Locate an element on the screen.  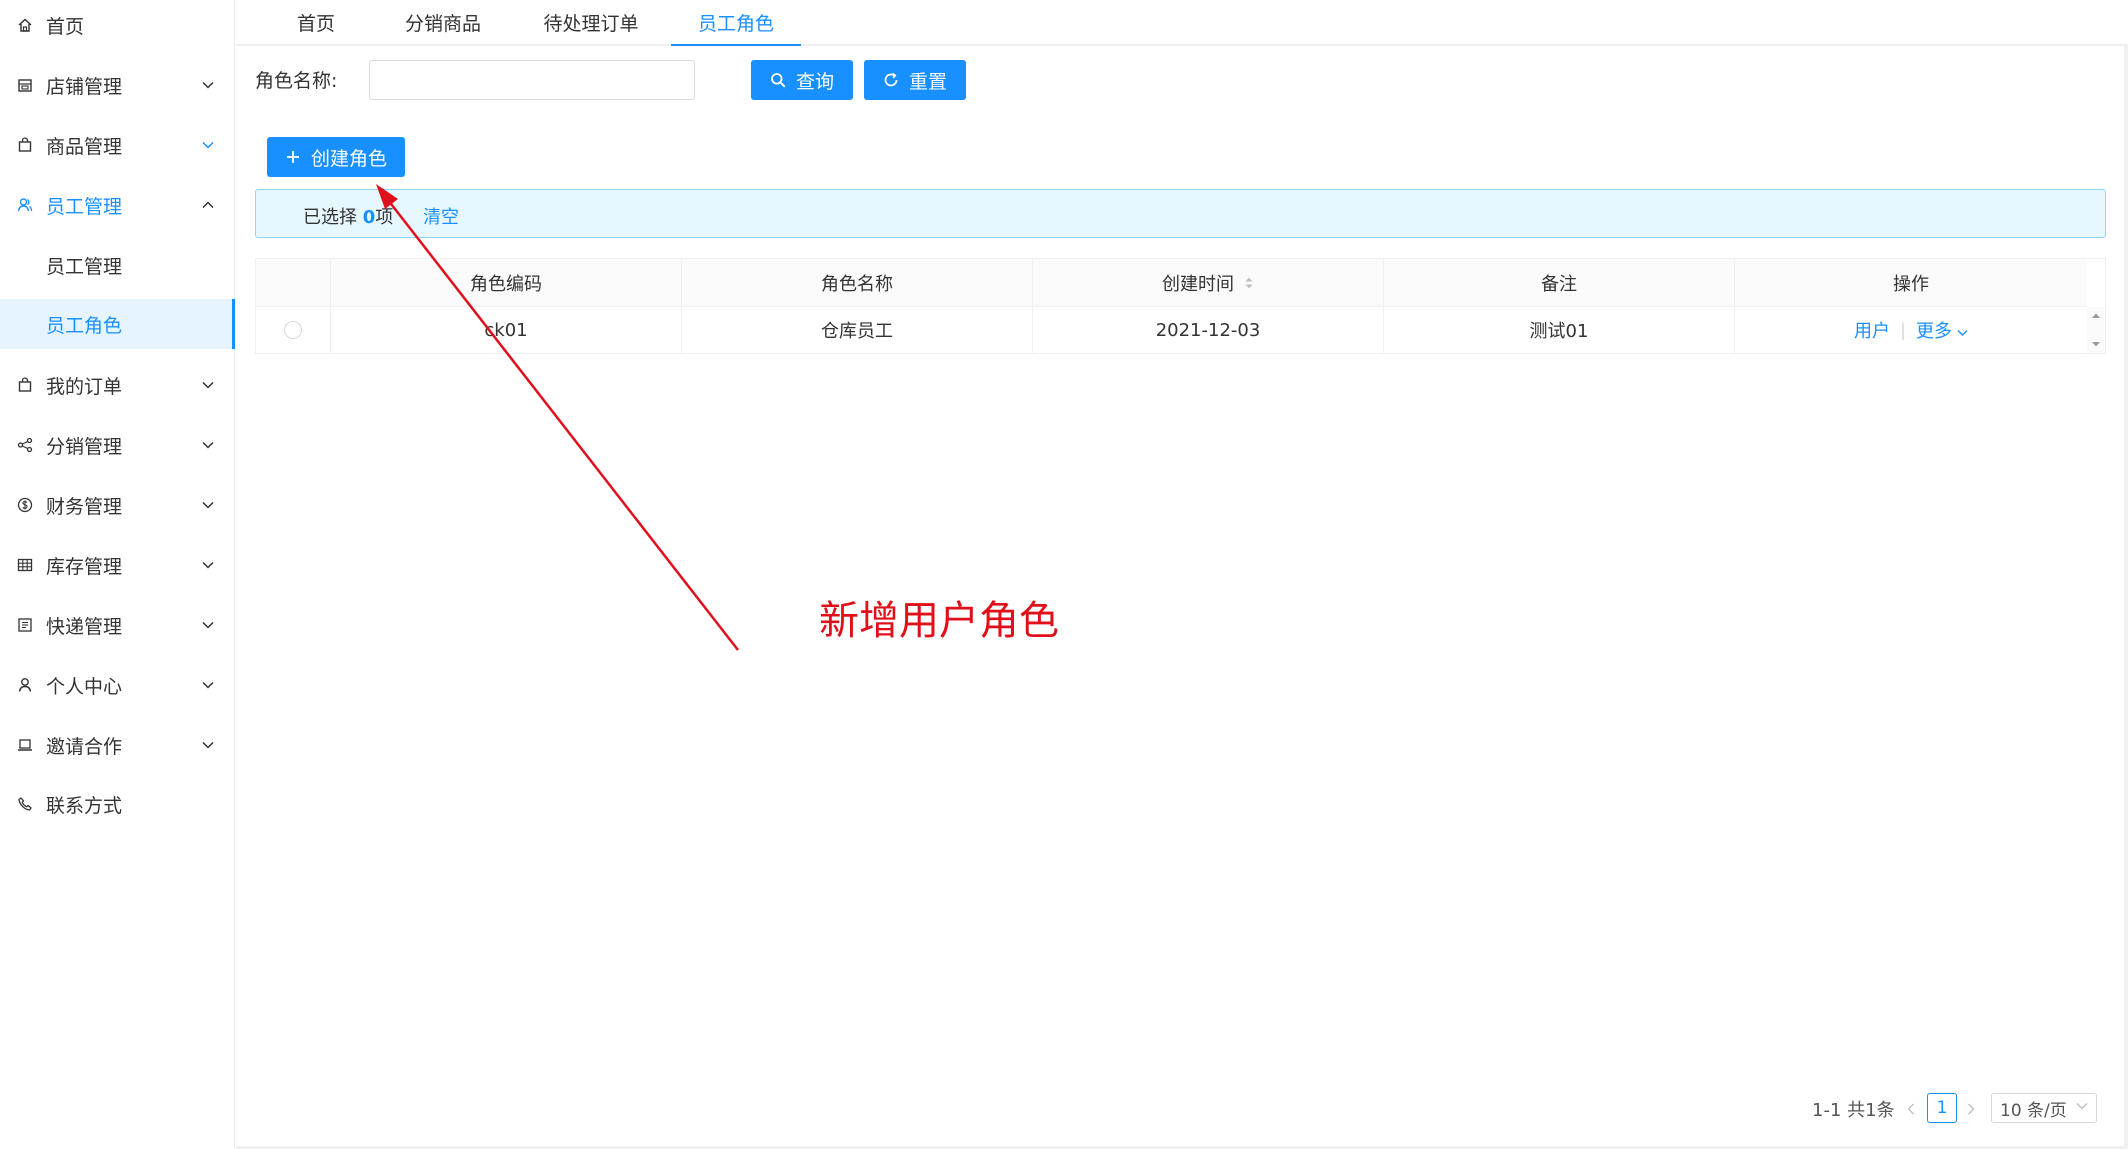
more-actions-label: 更多 is located at coordinates (1934, 331).